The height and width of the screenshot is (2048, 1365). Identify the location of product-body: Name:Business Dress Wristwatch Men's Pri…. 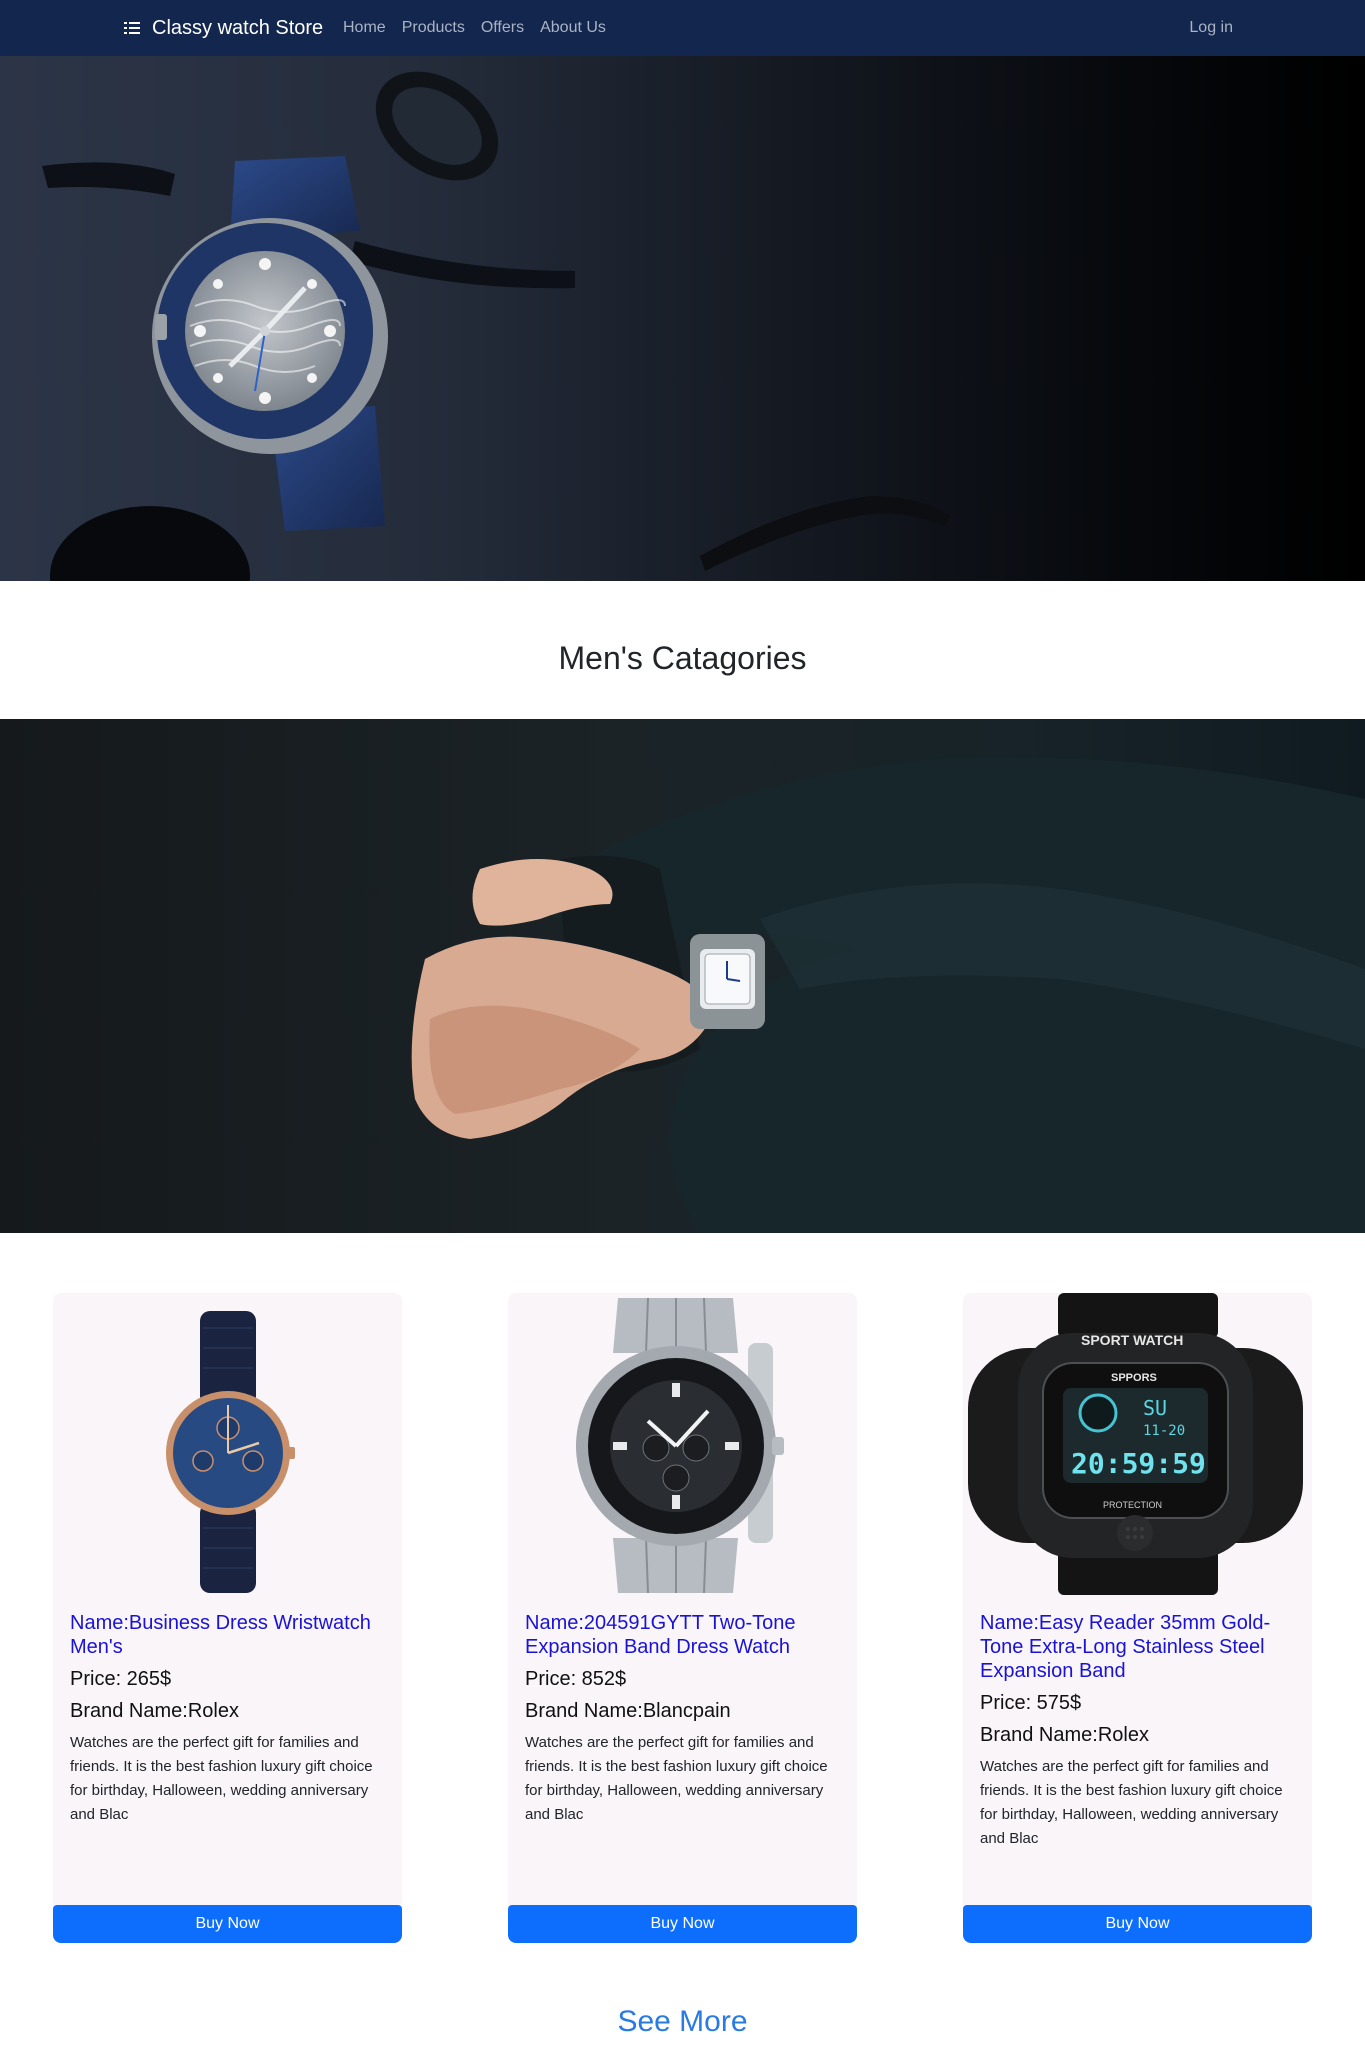
(229, 1719).